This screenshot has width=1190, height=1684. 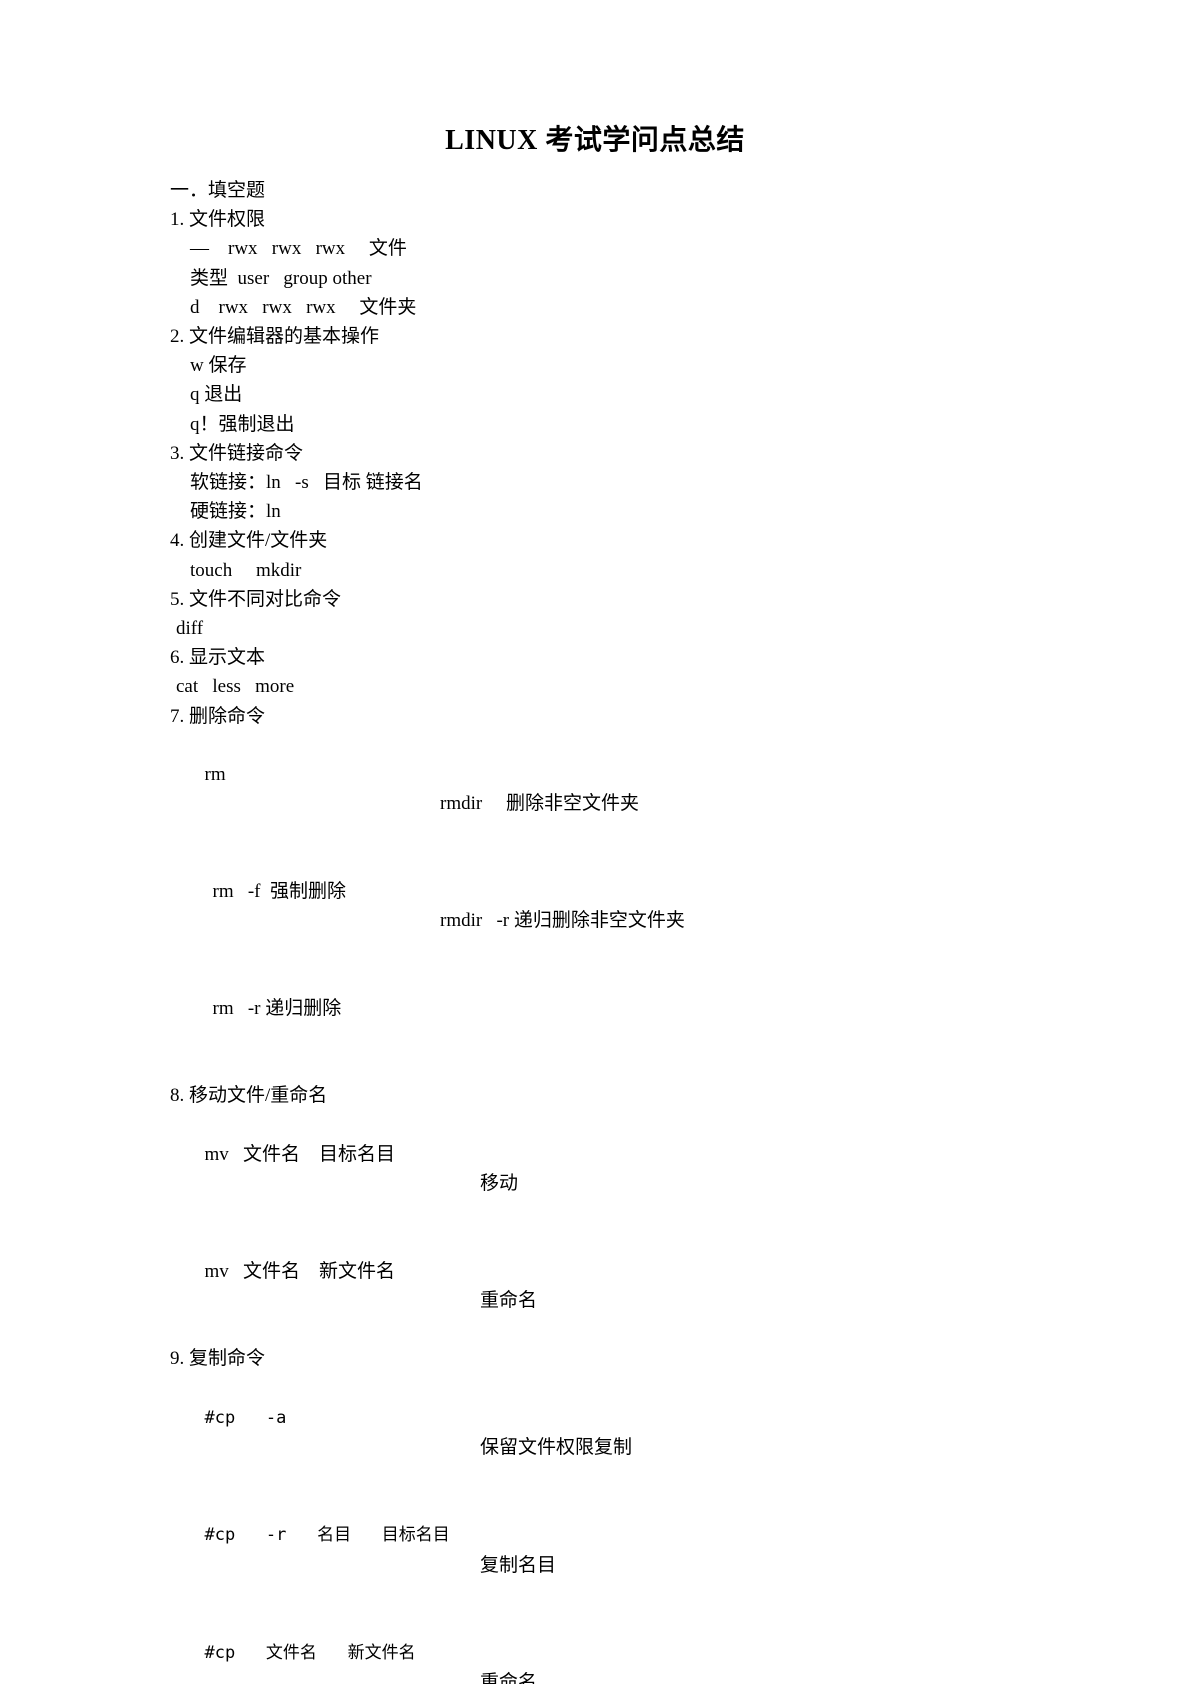 I want to click on fill-item-1-line-3: d rwx rwx rwx 文件夹, so click(x=303, y=307).